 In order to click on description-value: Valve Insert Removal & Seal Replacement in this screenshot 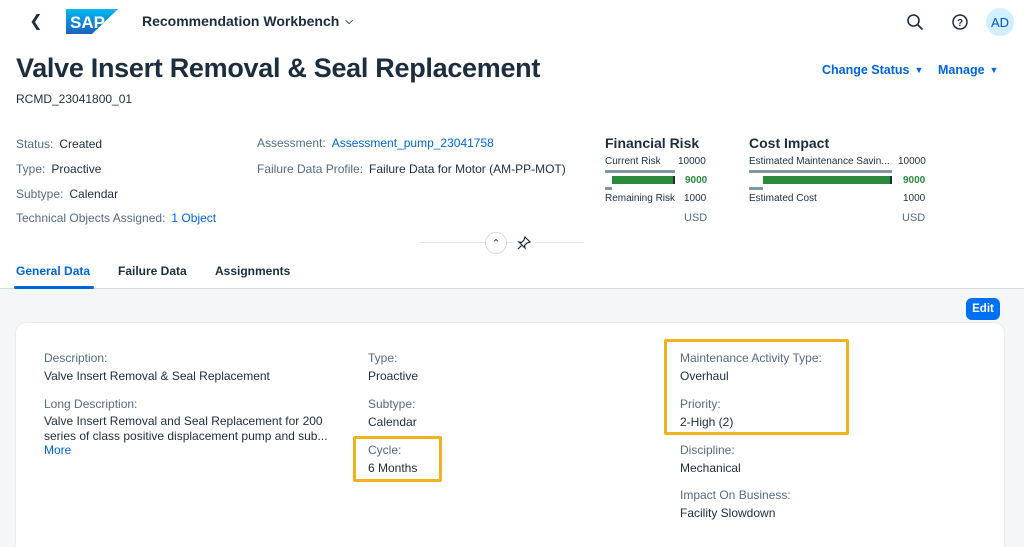, I will do `click(157, 376)`.